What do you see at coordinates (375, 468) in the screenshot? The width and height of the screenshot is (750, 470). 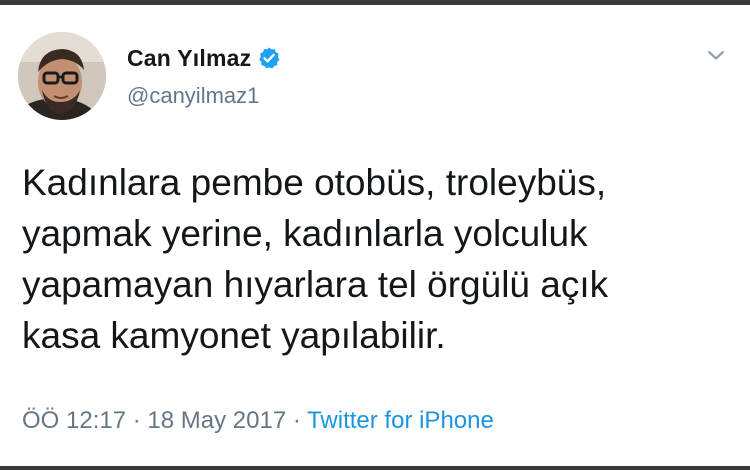 I see `bottom-border` at bounding box center [375, 468].